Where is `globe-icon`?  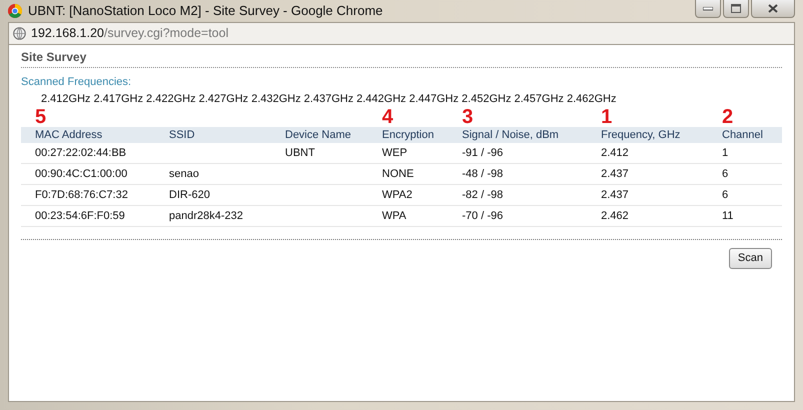
globe-icon is located at coordinates (19, 33).